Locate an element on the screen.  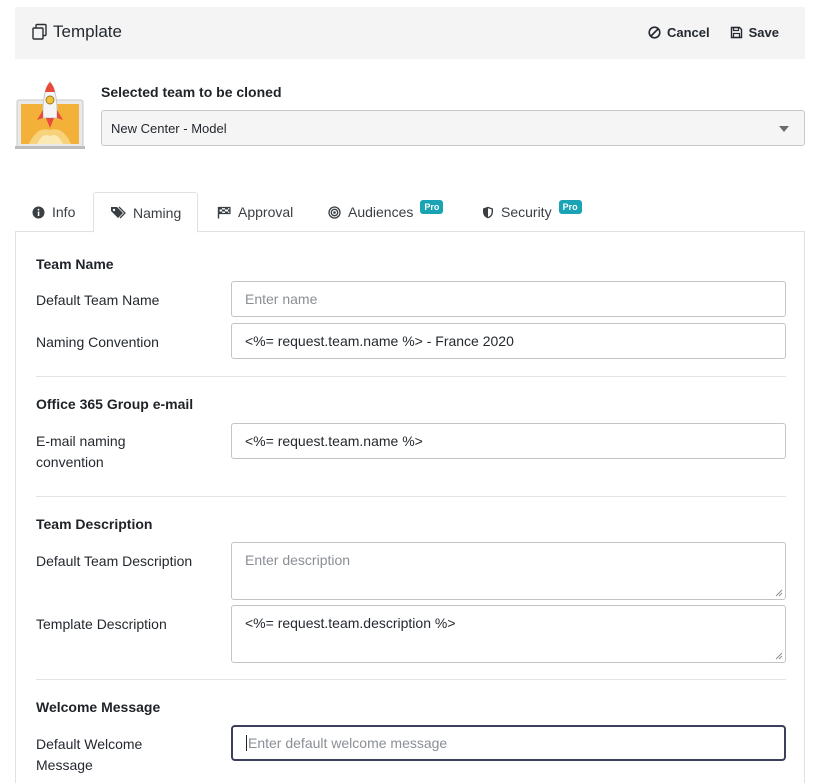
template-description-label: Template Description is located at coordinates (101, 624).